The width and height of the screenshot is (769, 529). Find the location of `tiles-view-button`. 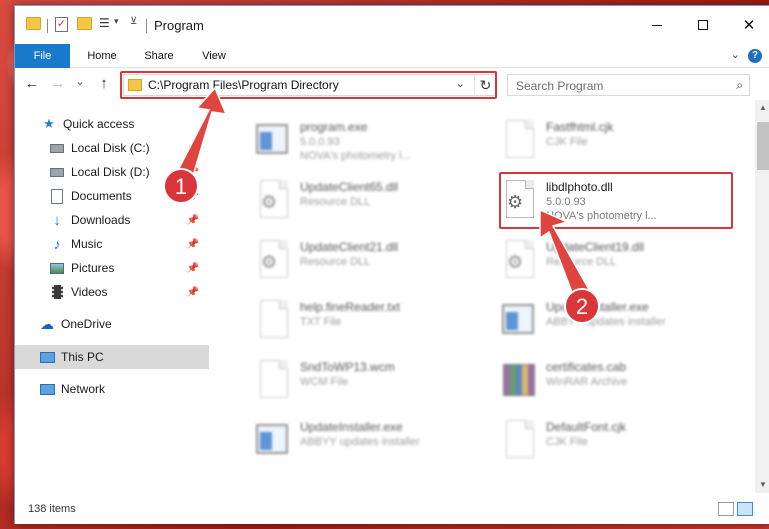

tiles-view-button is located at coordinates (745, 509).